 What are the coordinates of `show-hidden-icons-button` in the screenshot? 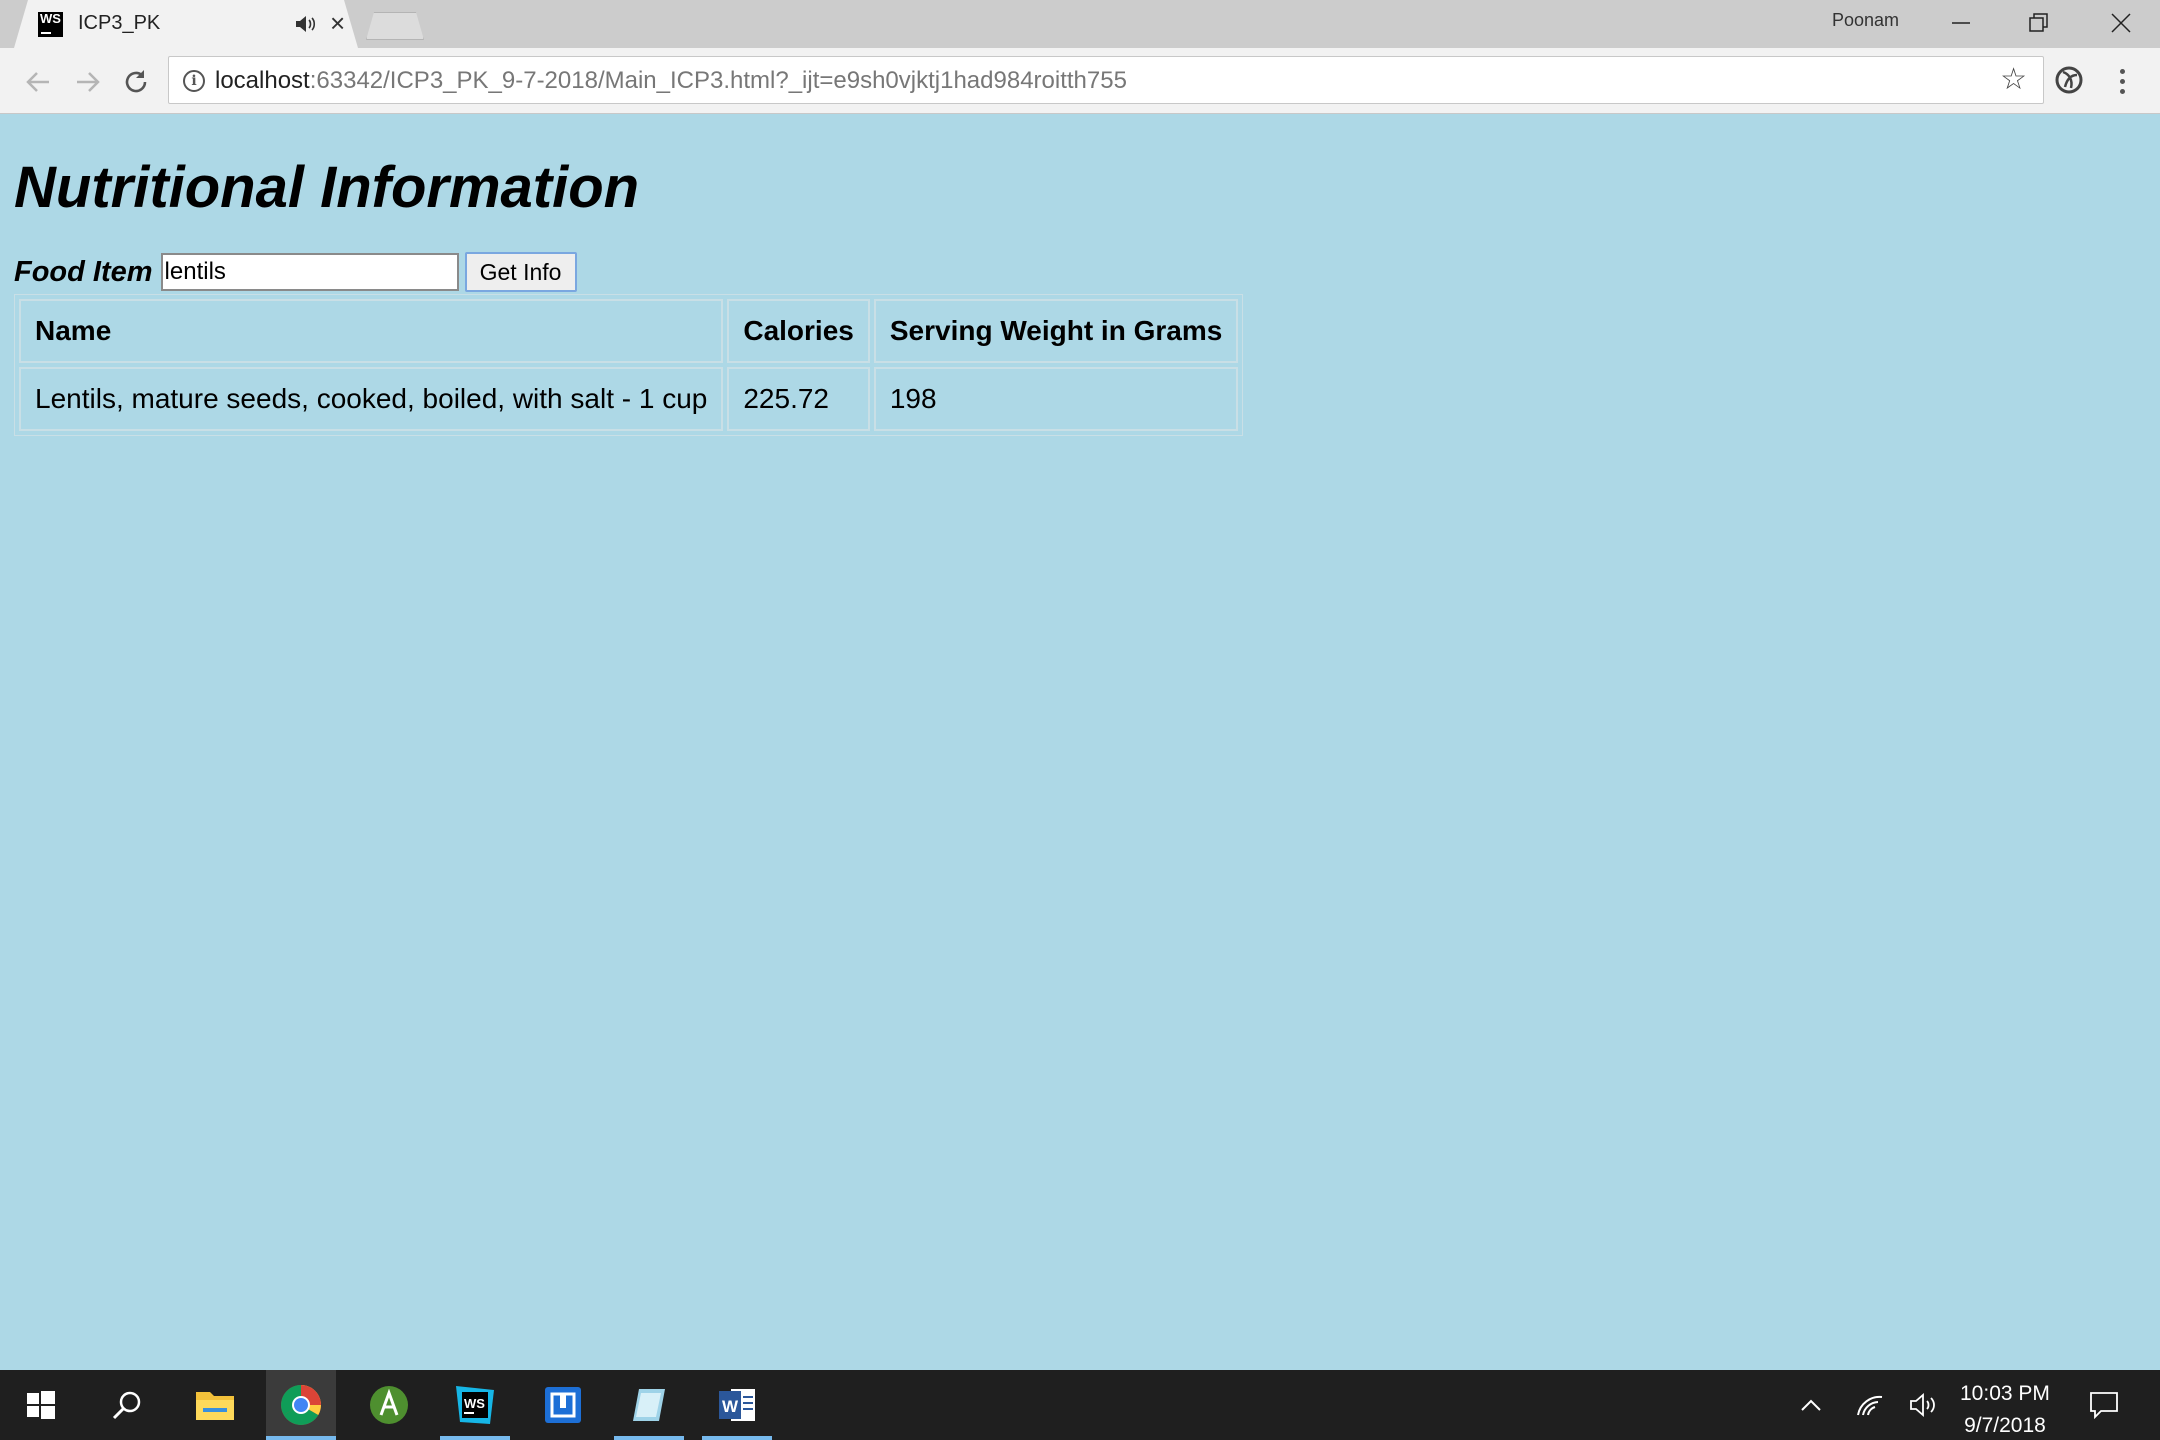 It's located at (1811, 1405).